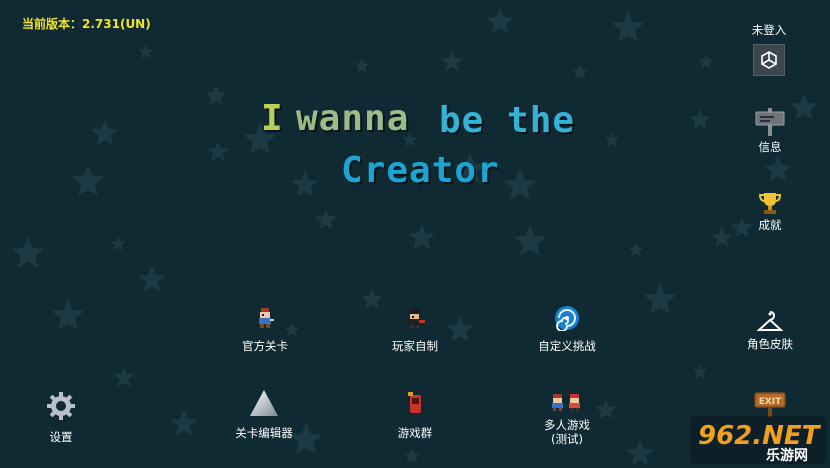 The height and width of the screenshot is (468, 830). What do you see at coordinates (567, 346) in the screenshot?
I see `custom-challenge-label: 自定义挑战` at bounding box center [567, 346].